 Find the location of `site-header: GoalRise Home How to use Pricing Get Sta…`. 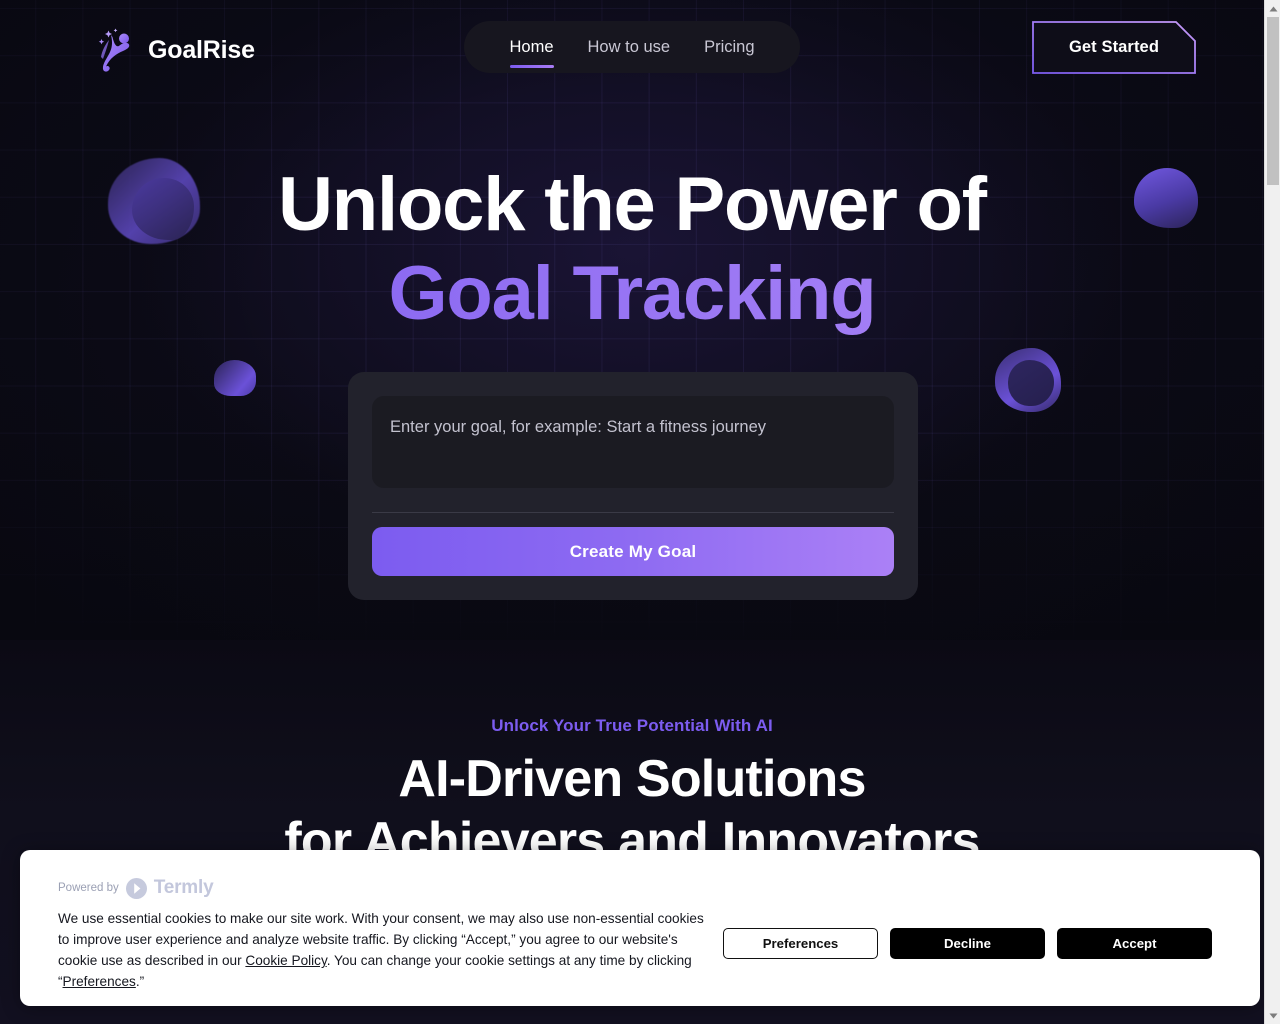

site-header: GoalRise Home How to use Pricing Get Sta… is located at coordinates (632, 47).